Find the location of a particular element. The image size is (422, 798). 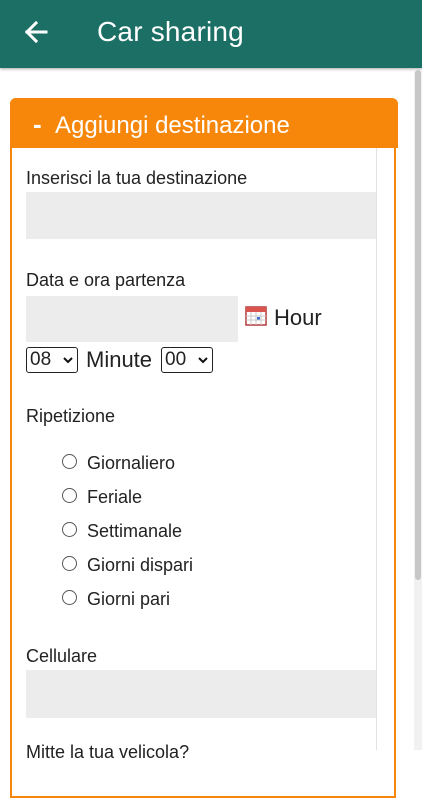

minute-label: Minute is located at coordinates (119, 359).